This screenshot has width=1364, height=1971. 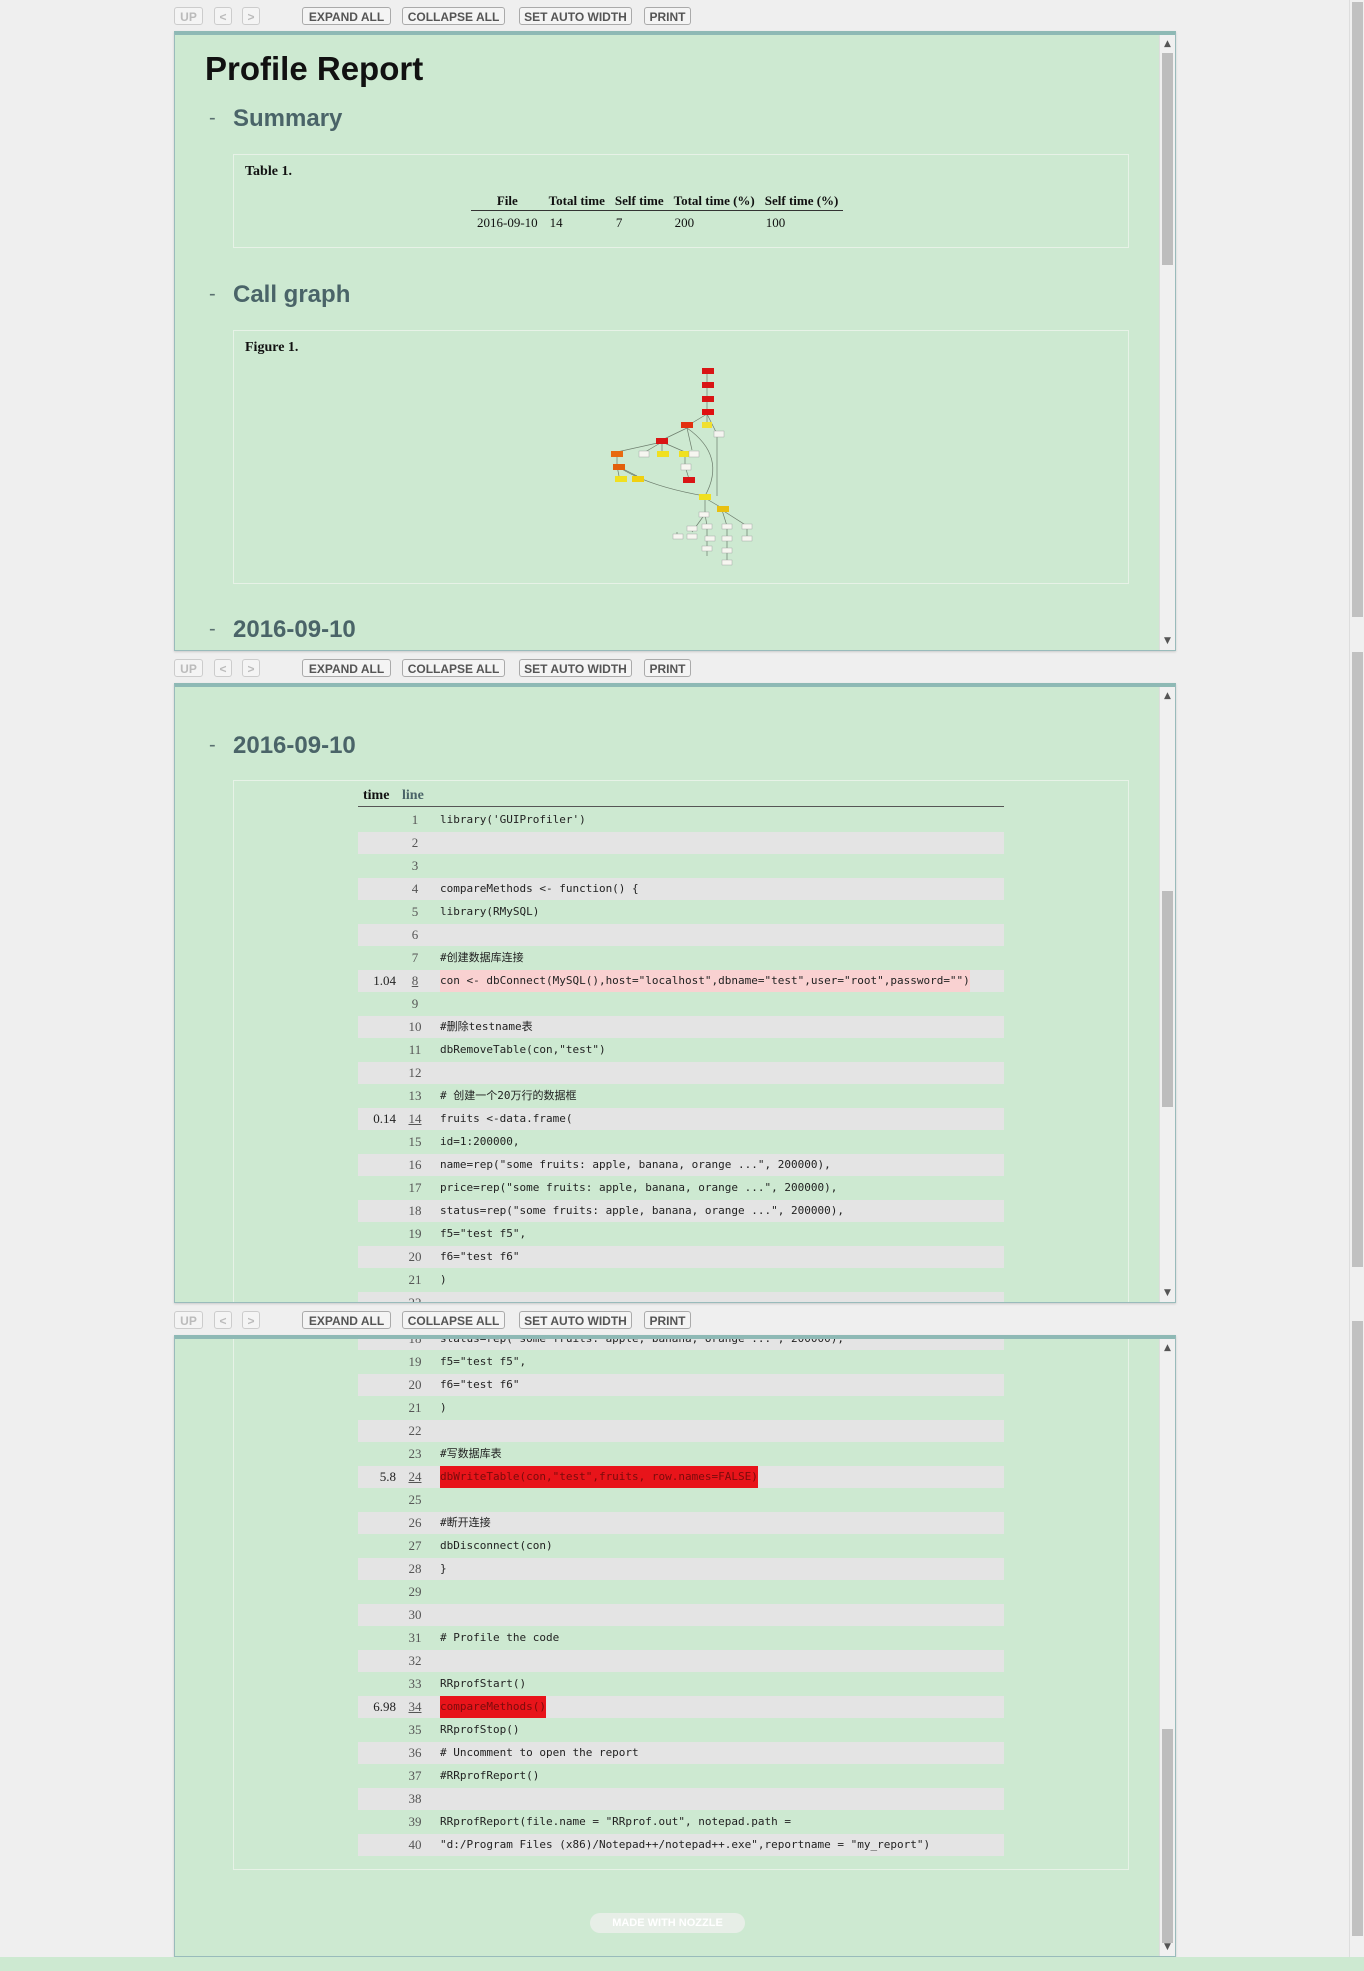 I want to click on code-line-row: 30, so click(x=681, y=1615).